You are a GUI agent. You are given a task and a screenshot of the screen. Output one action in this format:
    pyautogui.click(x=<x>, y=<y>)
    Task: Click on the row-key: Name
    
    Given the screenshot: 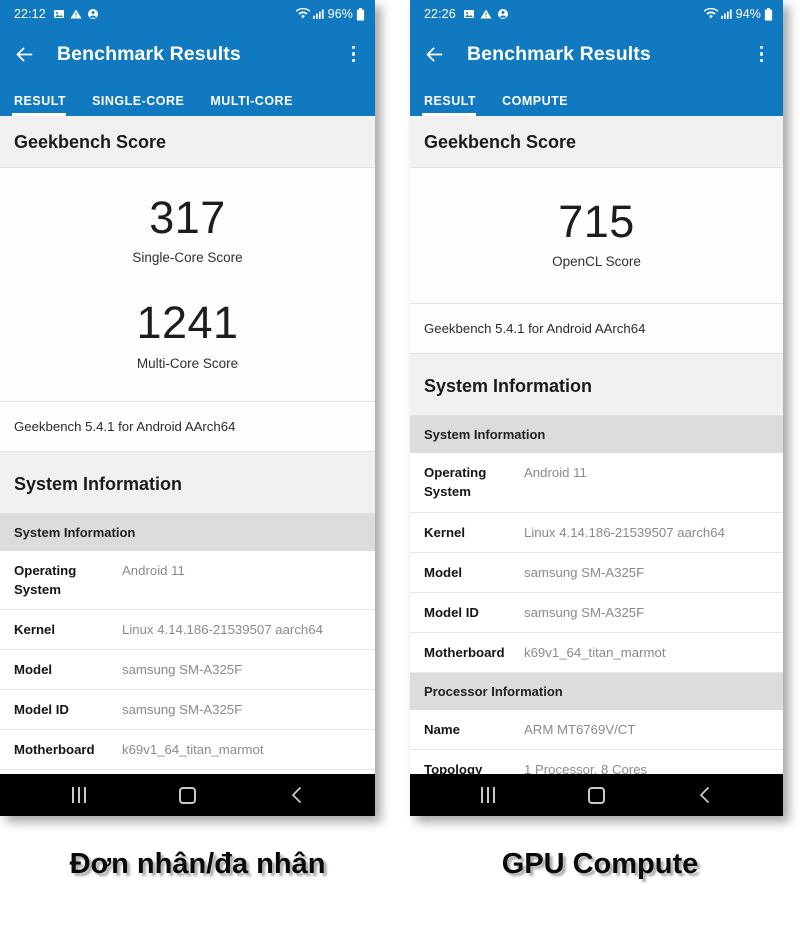 What is the action you would take?
    pyautogui.click(x=442, y=730)
    